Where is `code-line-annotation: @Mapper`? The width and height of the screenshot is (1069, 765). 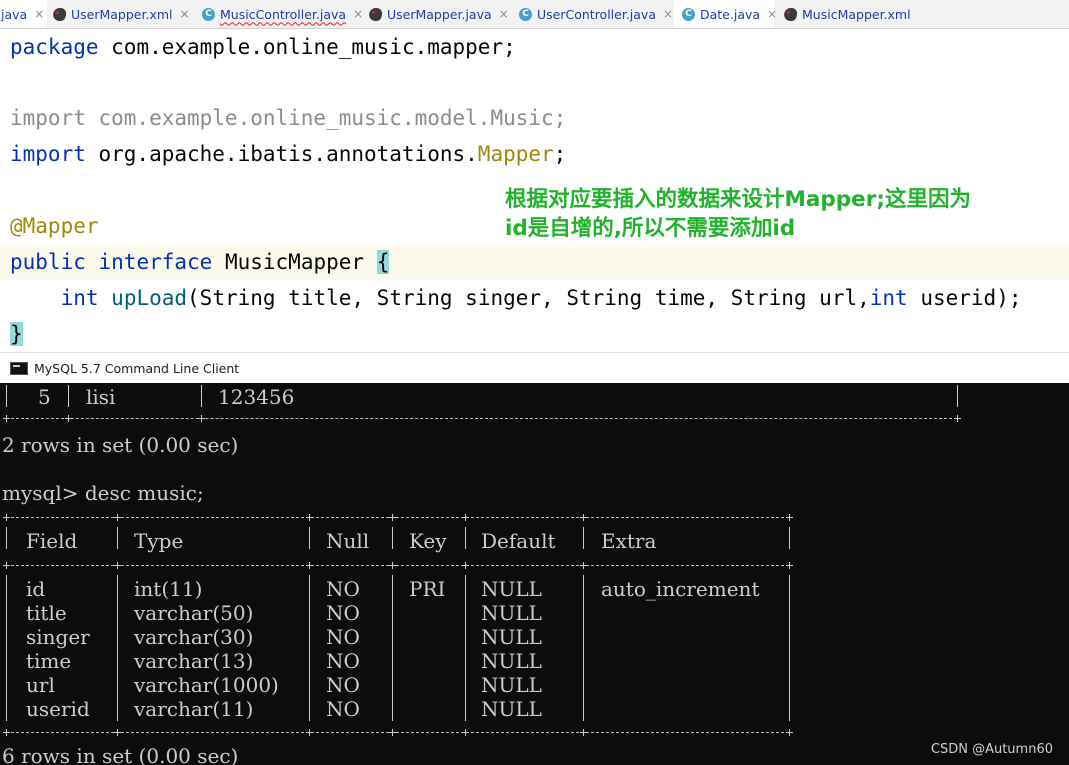
code-line-annotation: @Mapper is located at coordinates (54, 226).